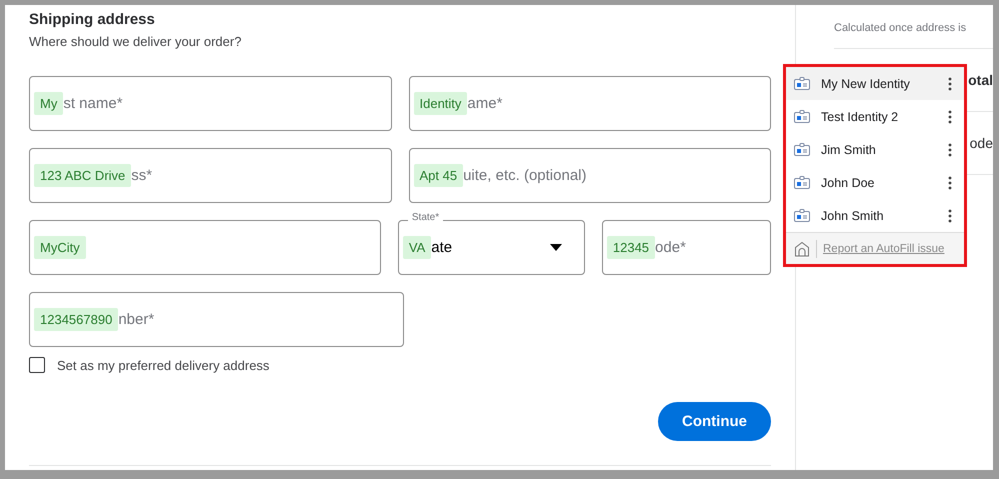 Image resolution: width=999 pixels, height=479 pixels. What do you see at coordinates (417, 247) in the screenshot?
I see `autofilled-value: VA` at bounding box center [417, 247].